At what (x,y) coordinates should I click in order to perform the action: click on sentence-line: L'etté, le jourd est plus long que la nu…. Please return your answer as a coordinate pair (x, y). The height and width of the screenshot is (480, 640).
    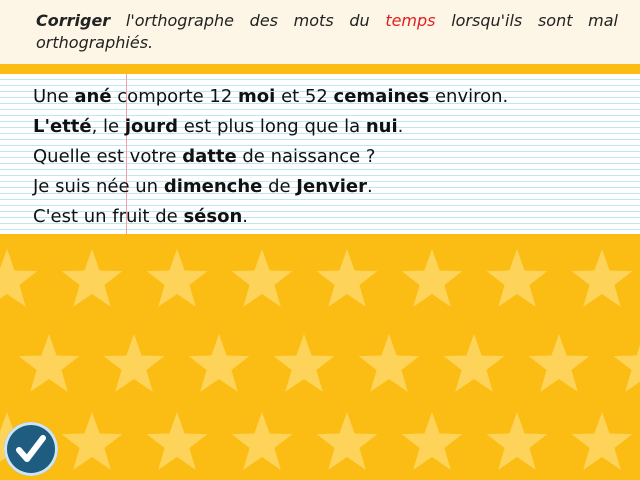
    Looking at the image, I should click on (270, 127).